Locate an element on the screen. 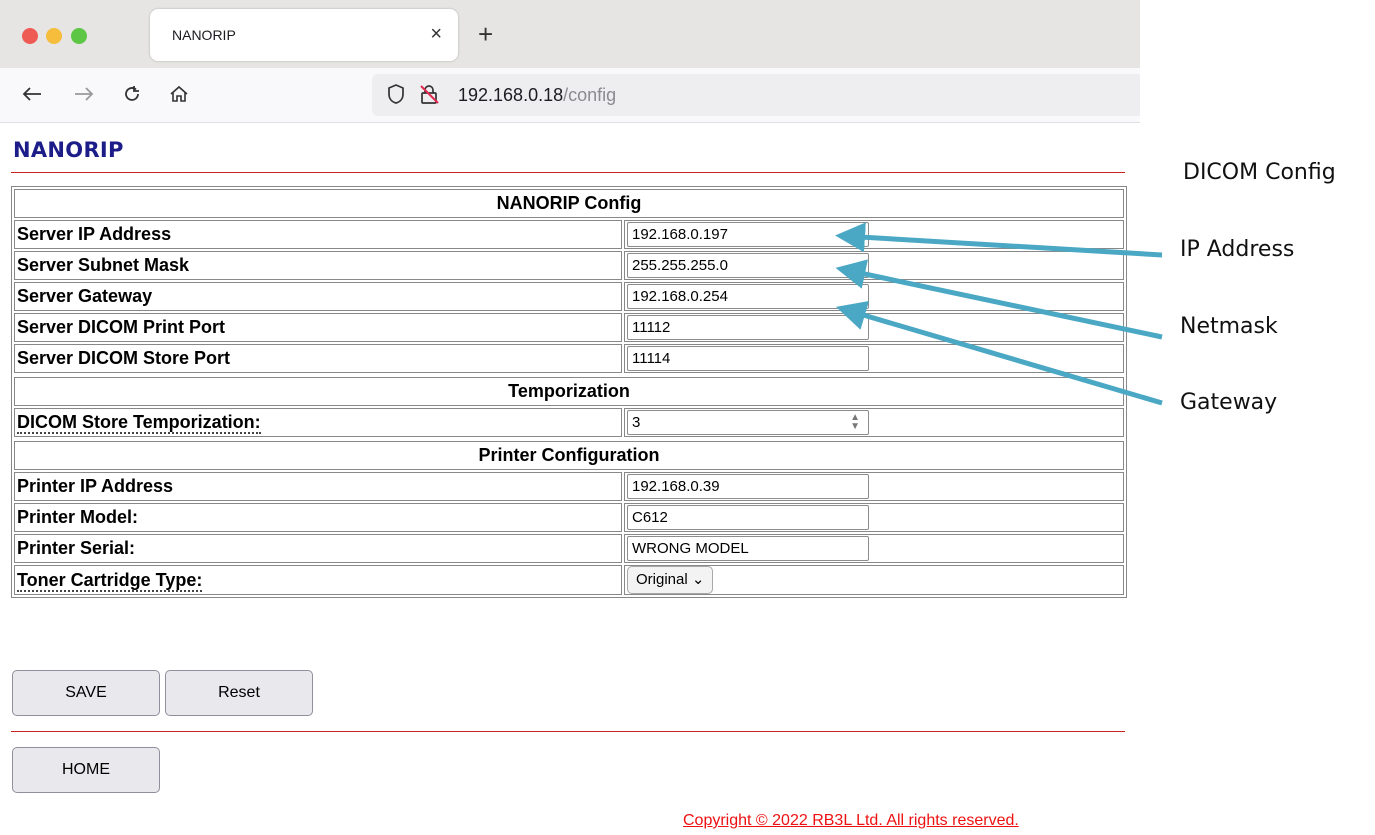 This screenshot has height=835, width=1375. server-ip-input: 192.168.0.197 is located at coordinates (748, 234).